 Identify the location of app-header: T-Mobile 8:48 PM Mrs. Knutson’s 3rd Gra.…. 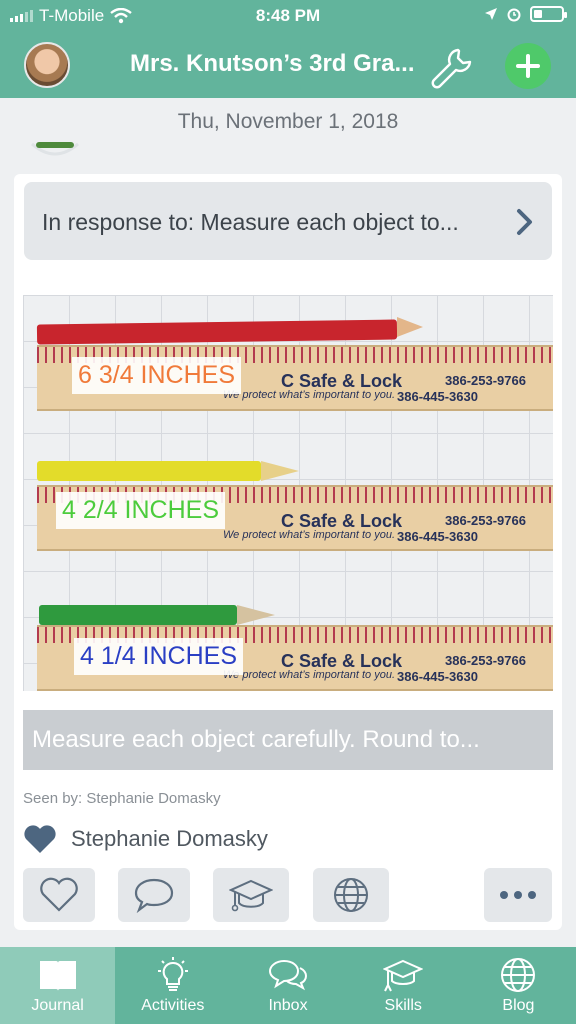
(288, 49).